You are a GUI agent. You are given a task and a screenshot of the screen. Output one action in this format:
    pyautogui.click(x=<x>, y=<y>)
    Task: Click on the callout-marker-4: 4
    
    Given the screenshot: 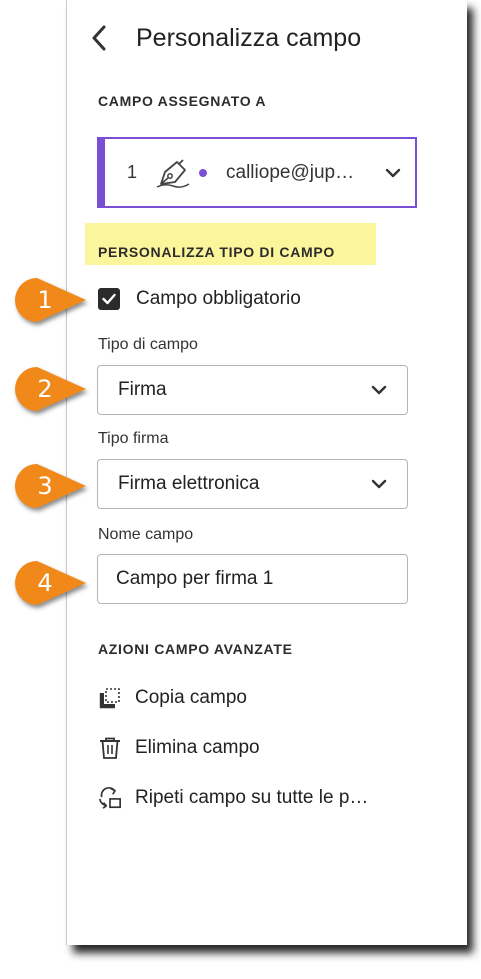 What is the action you would take?
    pyautogui.click(x=51, y=583)
    